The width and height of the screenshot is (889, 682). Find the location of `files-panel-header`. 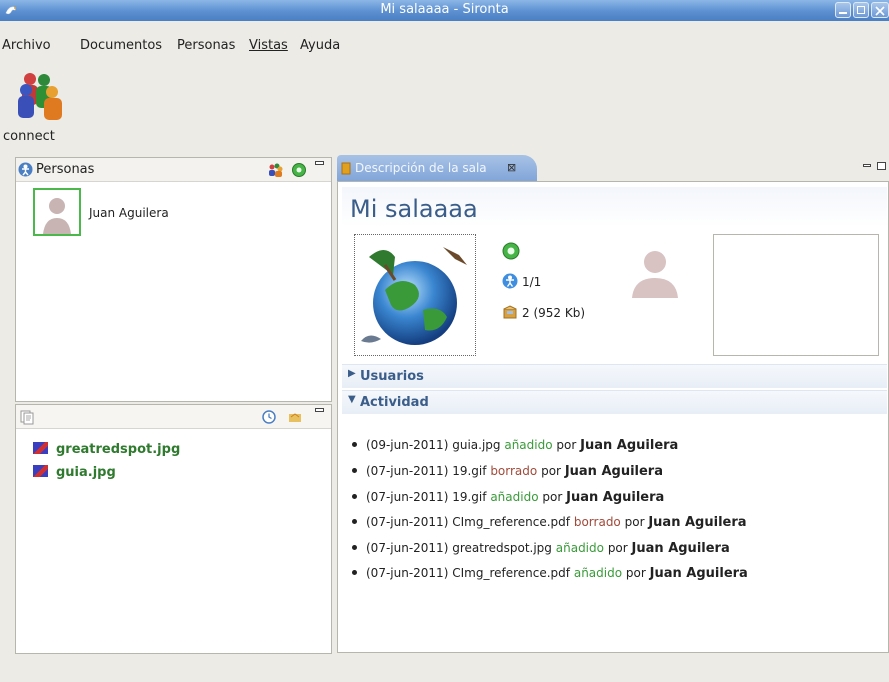

files-panel-header is located at coordinates (173, 417).